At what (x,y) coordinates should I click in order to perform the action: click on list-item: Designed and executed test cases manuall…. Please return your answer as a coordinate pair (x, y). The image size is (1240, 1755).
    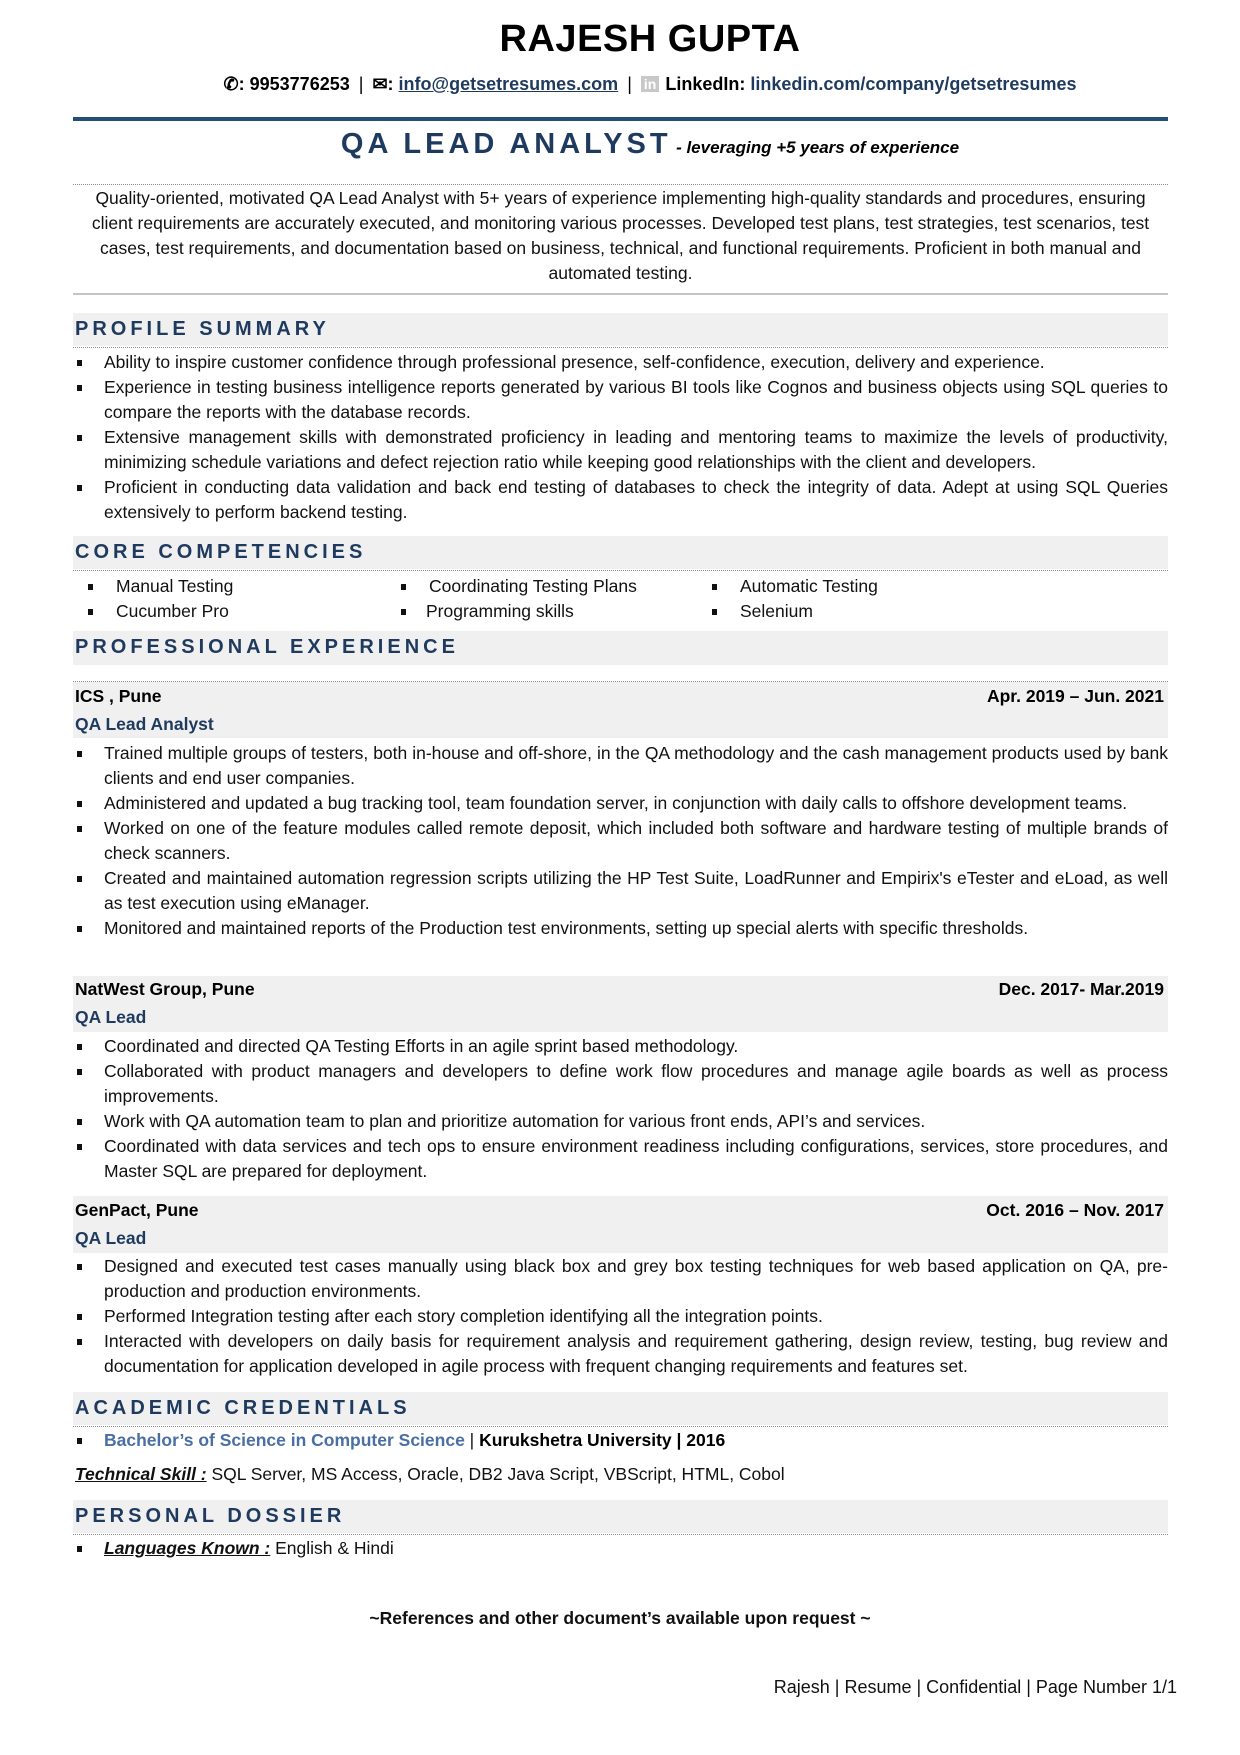
    Looking at the image, I should click on (620, 1279).